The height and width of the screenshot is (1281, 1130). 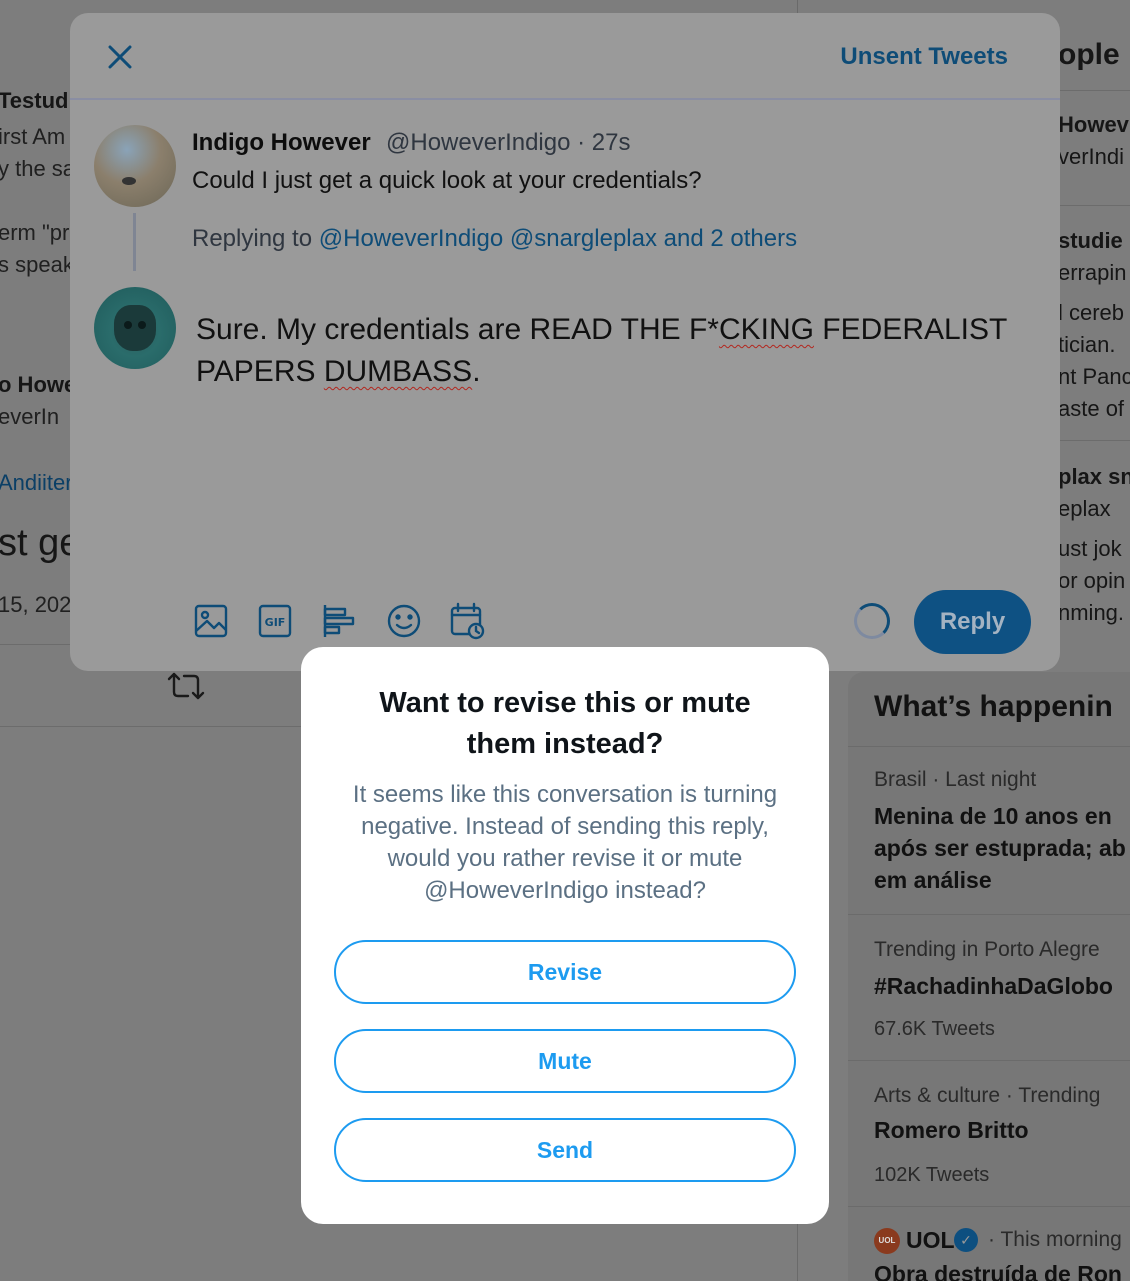 I want to click on schedule-icon, so click(x=468, y=621).